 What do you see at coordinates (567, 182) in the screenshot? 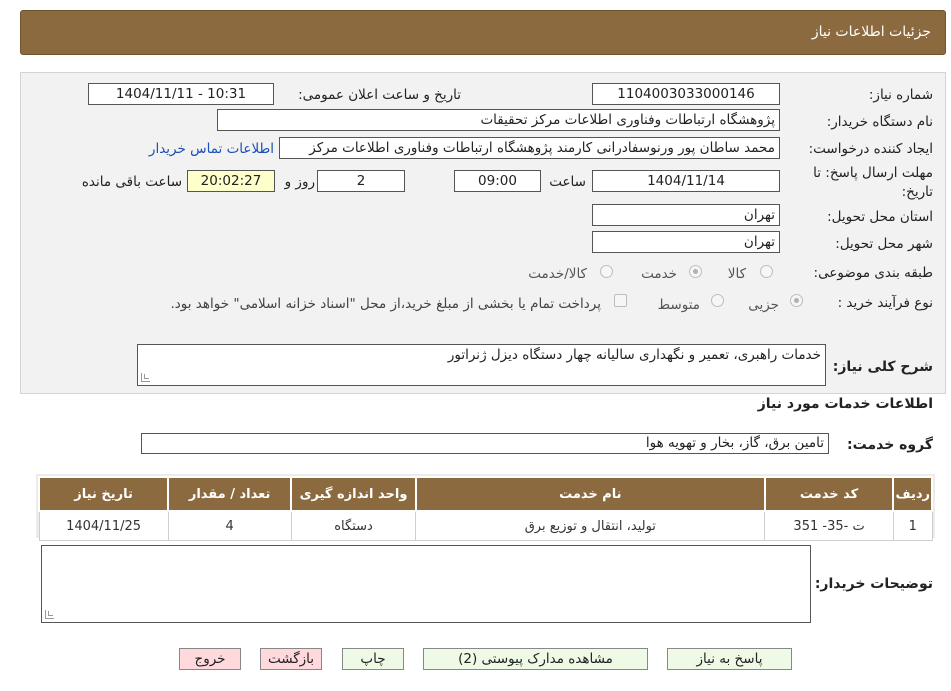
I see `deadline-time-label: ساعت` at bounding box center [567, 182].